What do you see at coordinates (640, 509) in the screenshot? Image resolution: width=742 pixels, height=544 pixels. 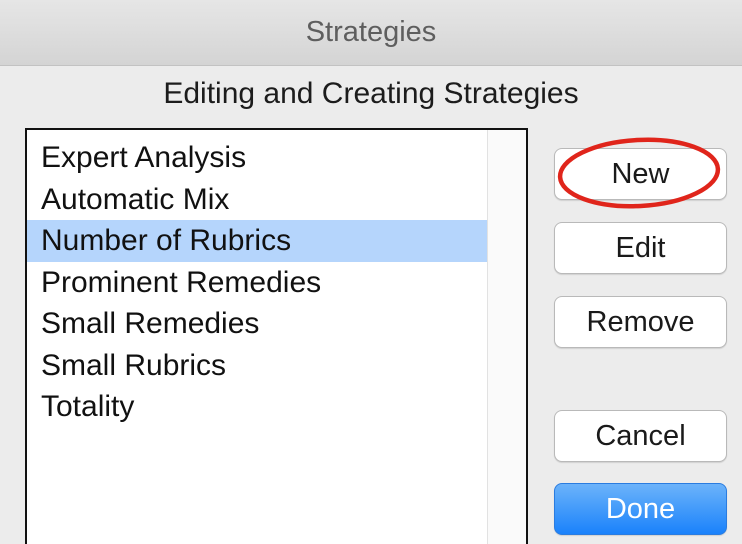 I see `done-button: Done` at bounding box center [640, 509].